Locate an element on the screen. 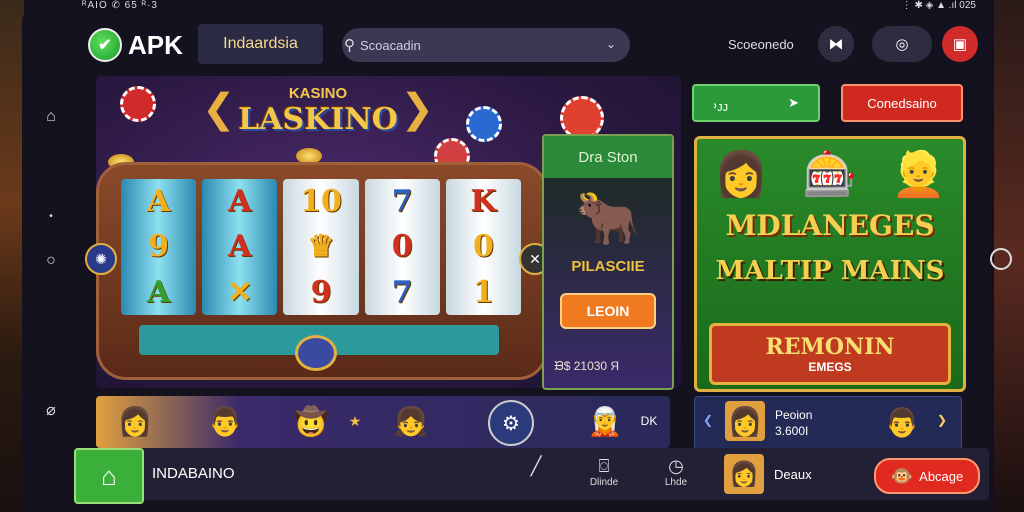 Image resolution: width=1024 pixels, height=512 pixels. home-icon: ⌂ is located at coordinates (109, 475).